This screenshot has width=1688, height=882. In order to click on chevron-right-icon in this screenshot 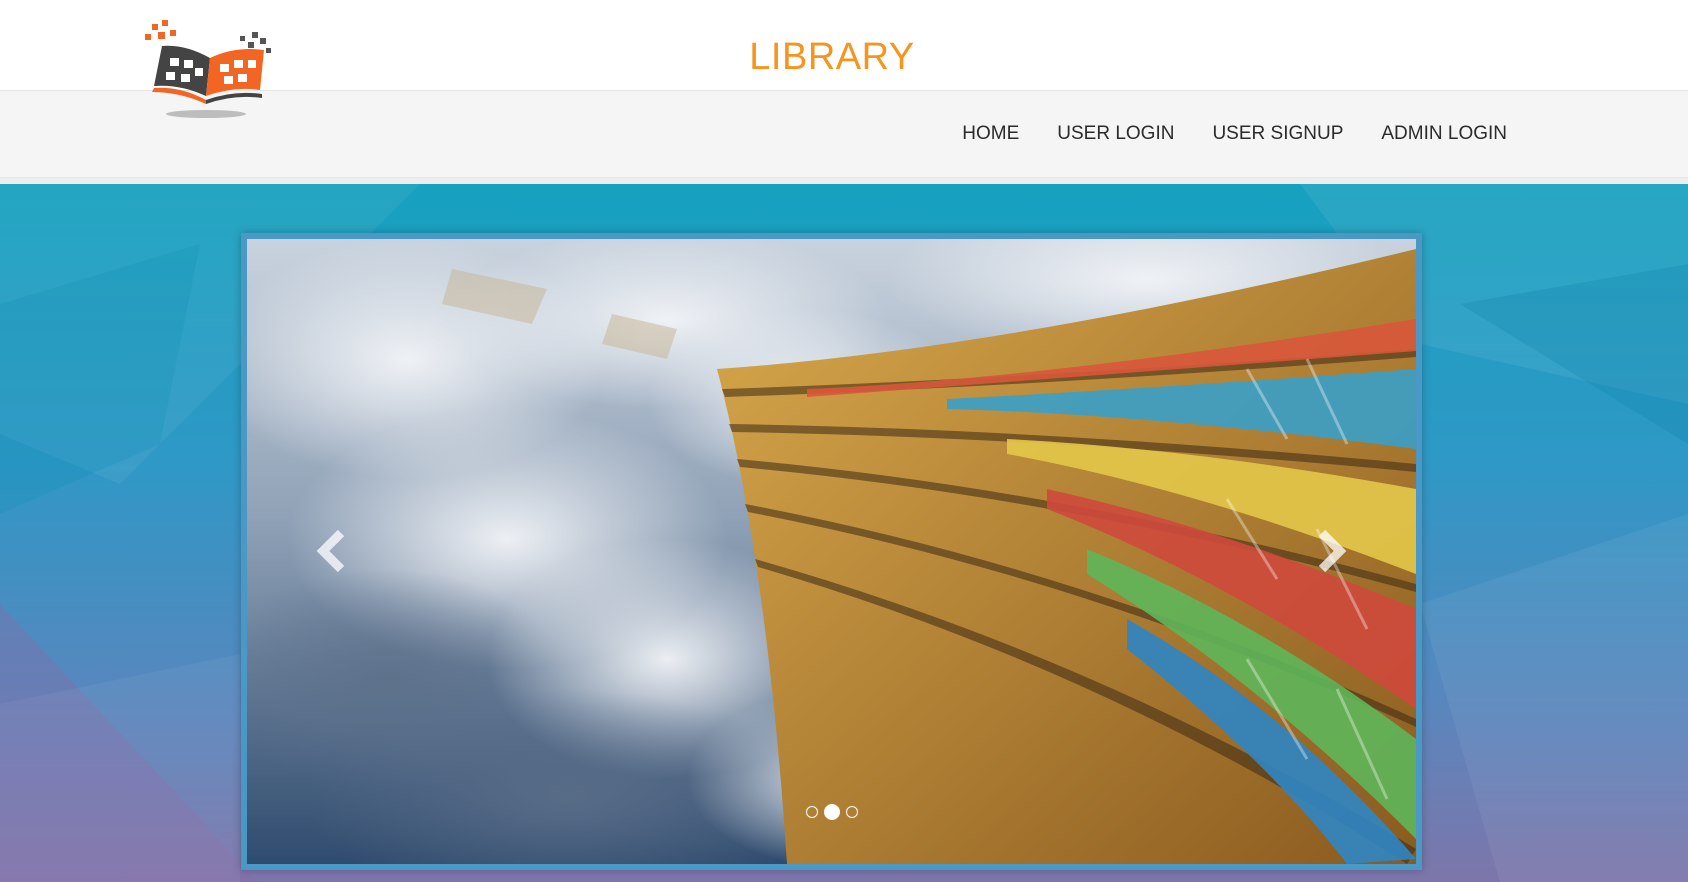, I will do `click(1332, 551)`.